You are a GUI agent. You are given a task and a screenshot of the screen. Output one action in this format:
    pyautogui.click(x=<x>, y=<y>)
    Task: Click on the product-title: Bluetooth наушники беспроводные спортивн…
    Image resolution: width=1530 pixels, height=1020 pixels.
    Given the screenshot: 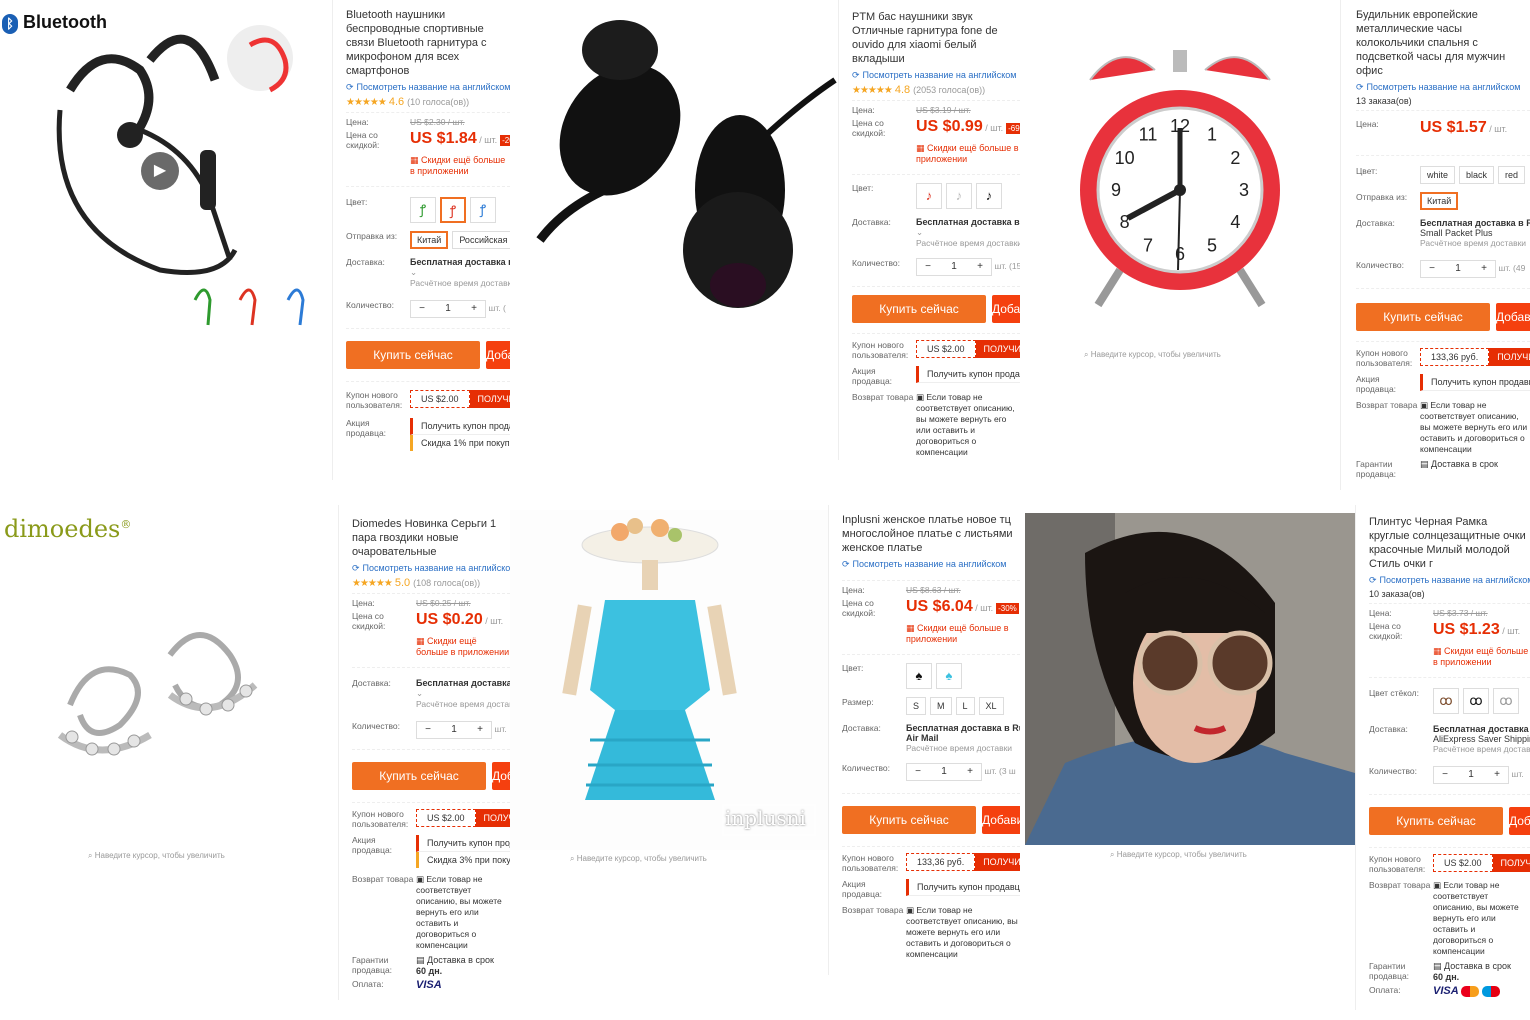 What is the action you would take?
    pyautogui.click(x=428, y=43)
    